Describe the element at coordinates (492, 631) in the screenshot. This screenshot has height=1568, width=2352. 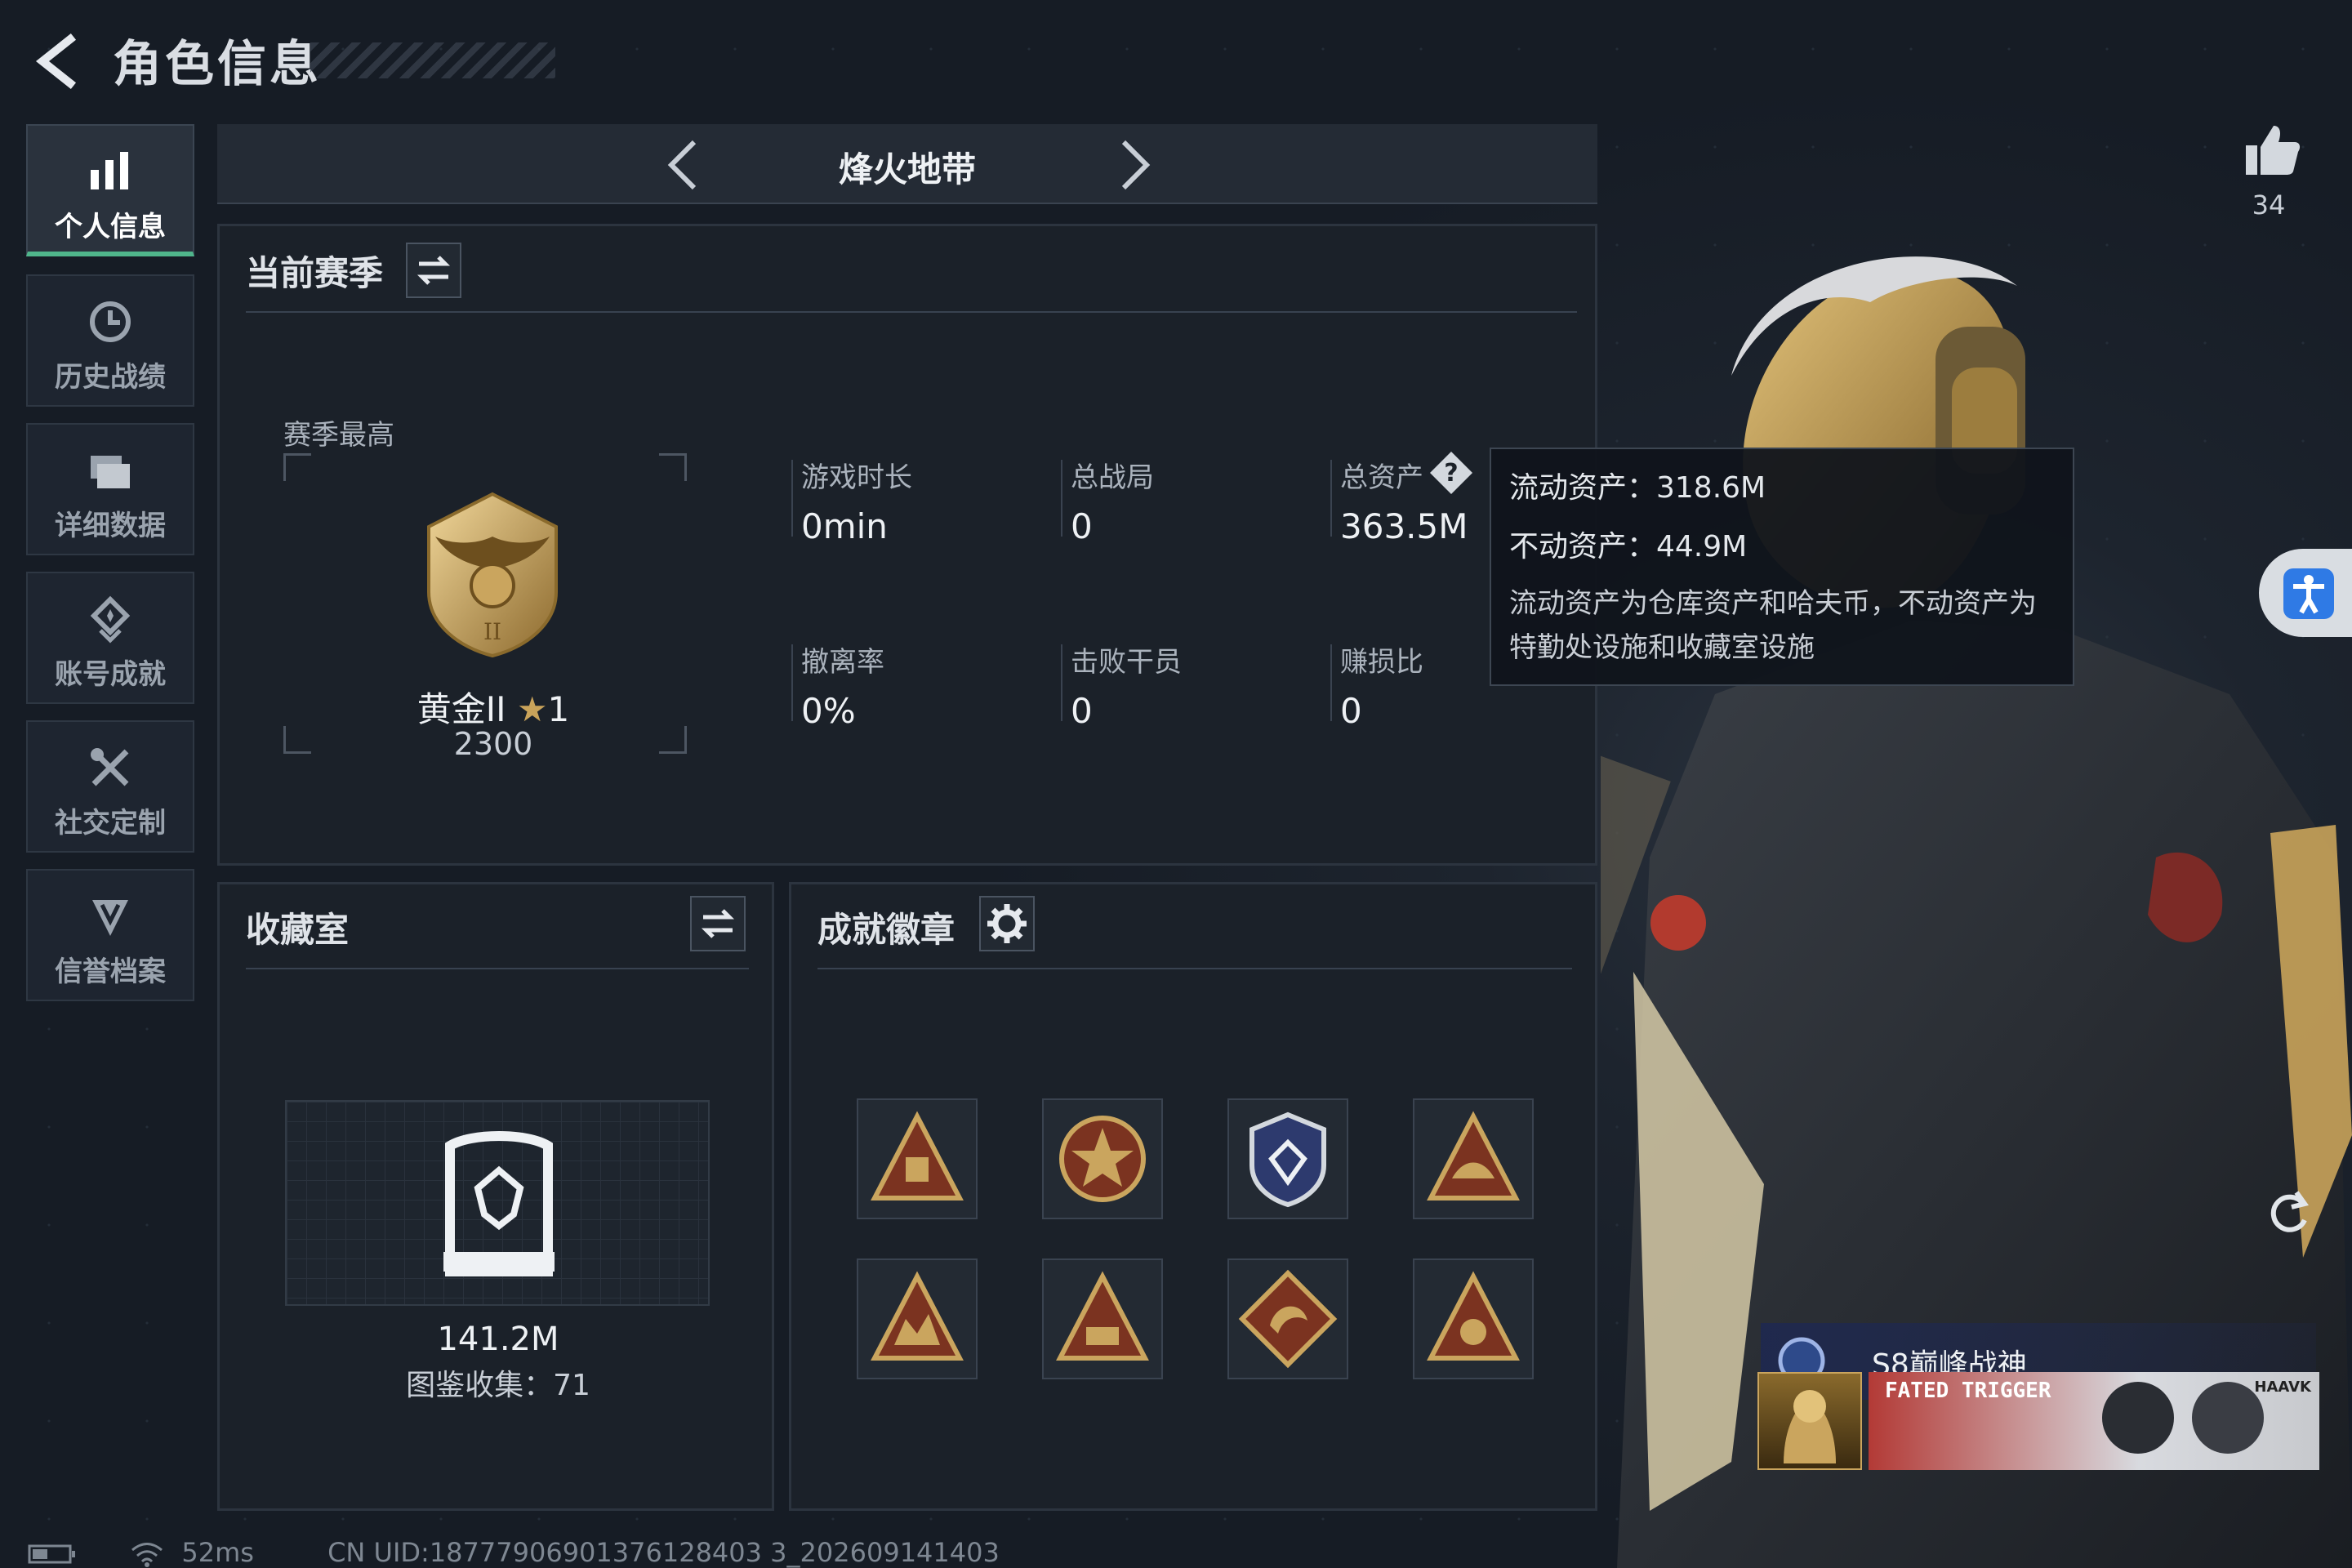
I see `svg-text: II` at that location.